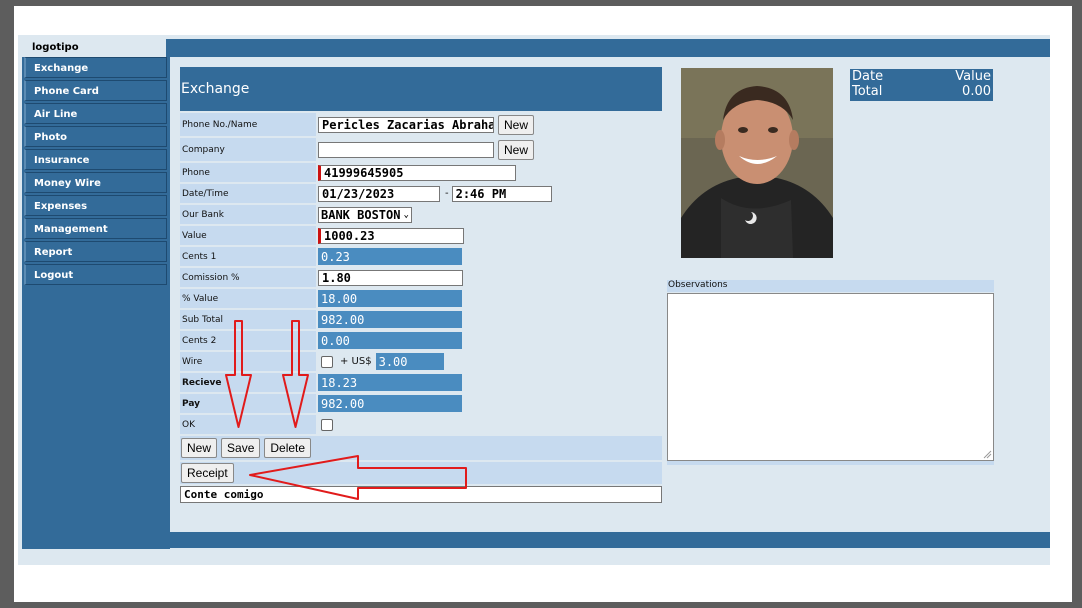 The height and width of the screenshot is (608, 1082). I want to click on nav-item-expenses: Expenses, so click(95, 205).